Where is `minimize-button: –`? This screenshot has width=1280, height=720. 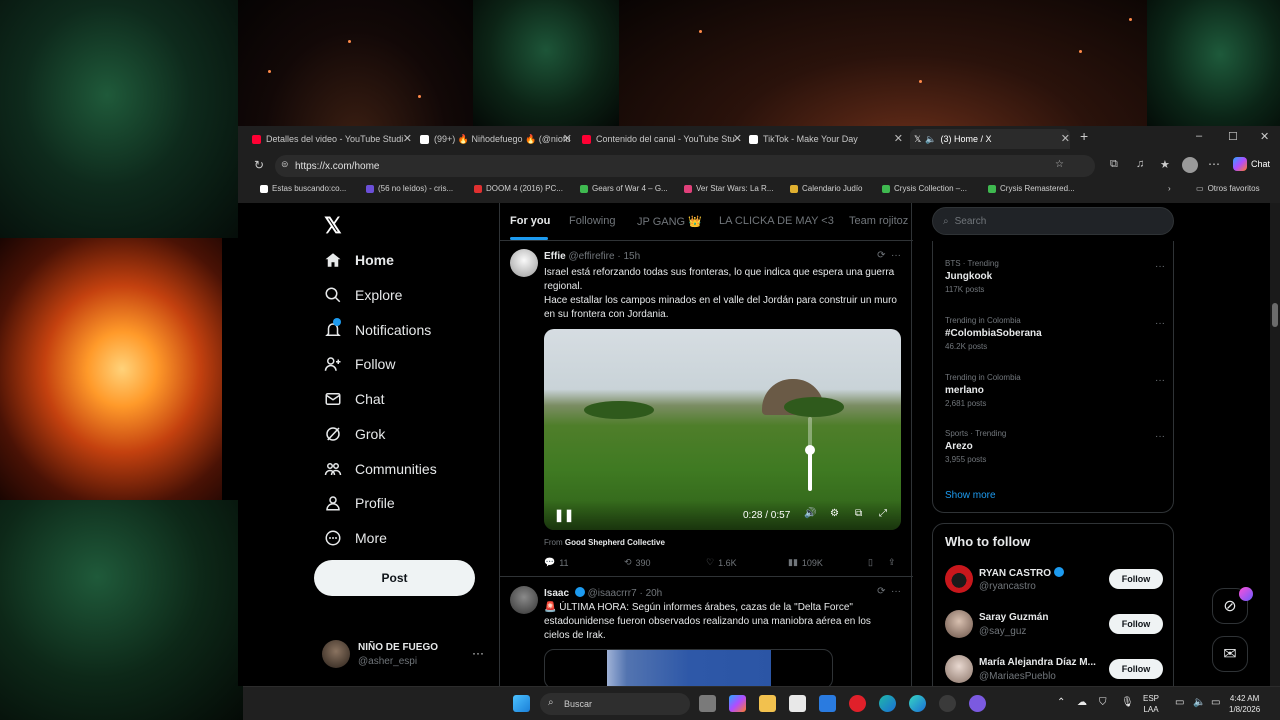
minimize-button: – is located at coordinates (1199, 136).